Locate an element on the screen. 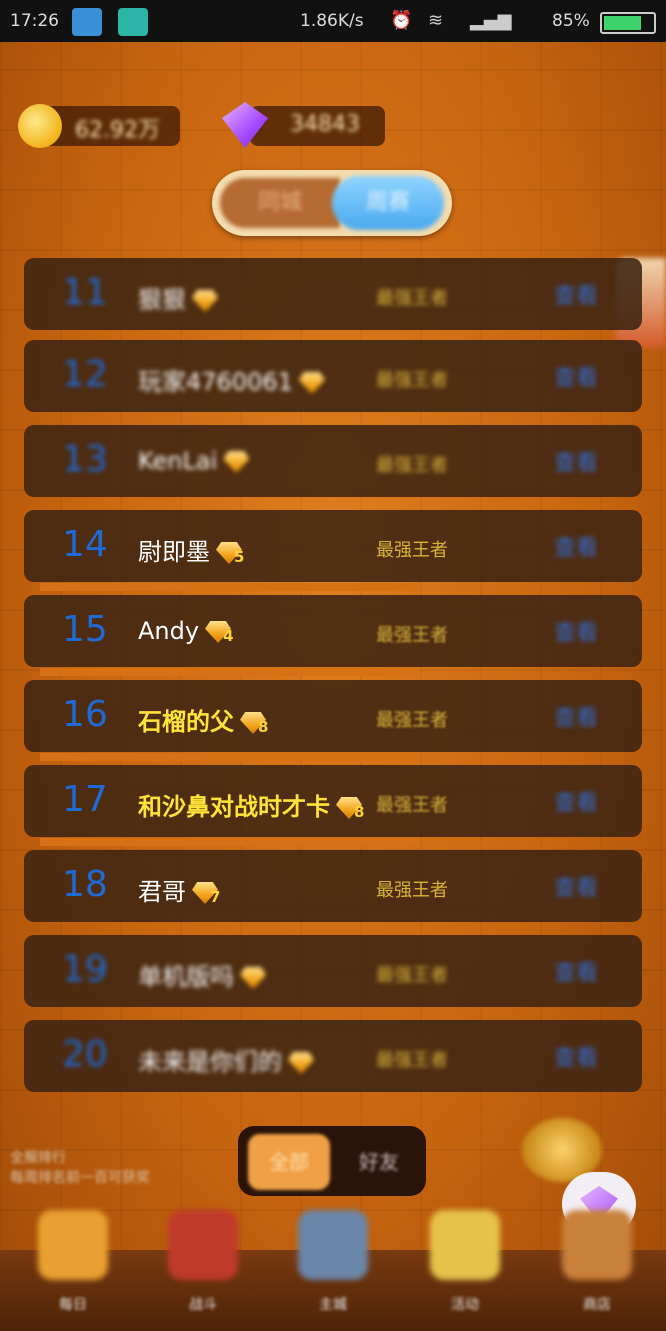  rank-number: 13 is located at coordinates (85, 459).